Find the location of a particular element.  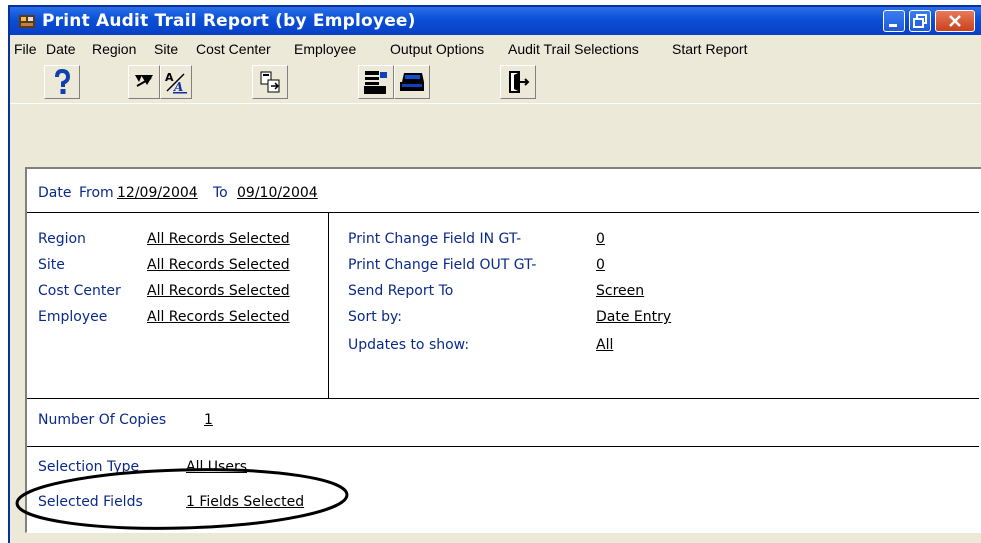

divider-copies is located at coordinates (503, 446).